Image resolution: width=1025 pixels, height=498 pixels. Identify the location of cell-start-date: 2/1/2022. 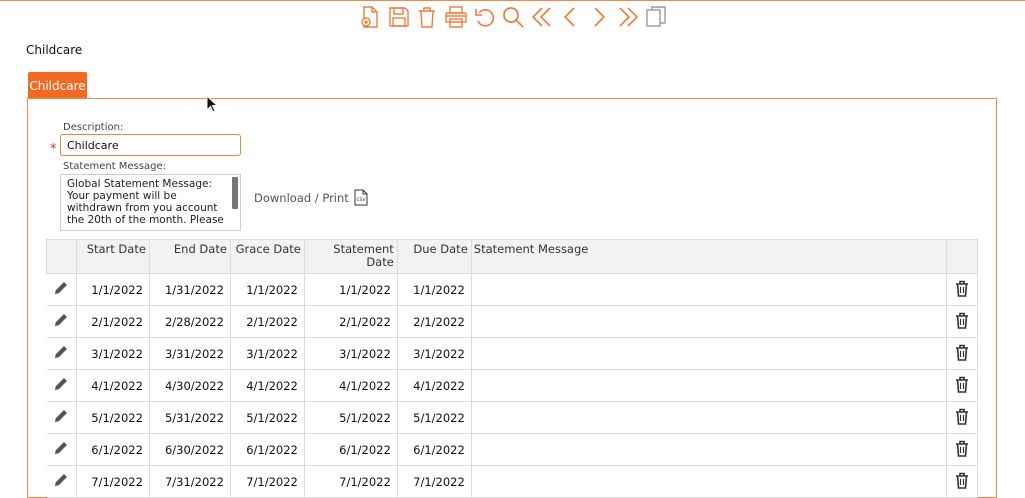
(113, 321).